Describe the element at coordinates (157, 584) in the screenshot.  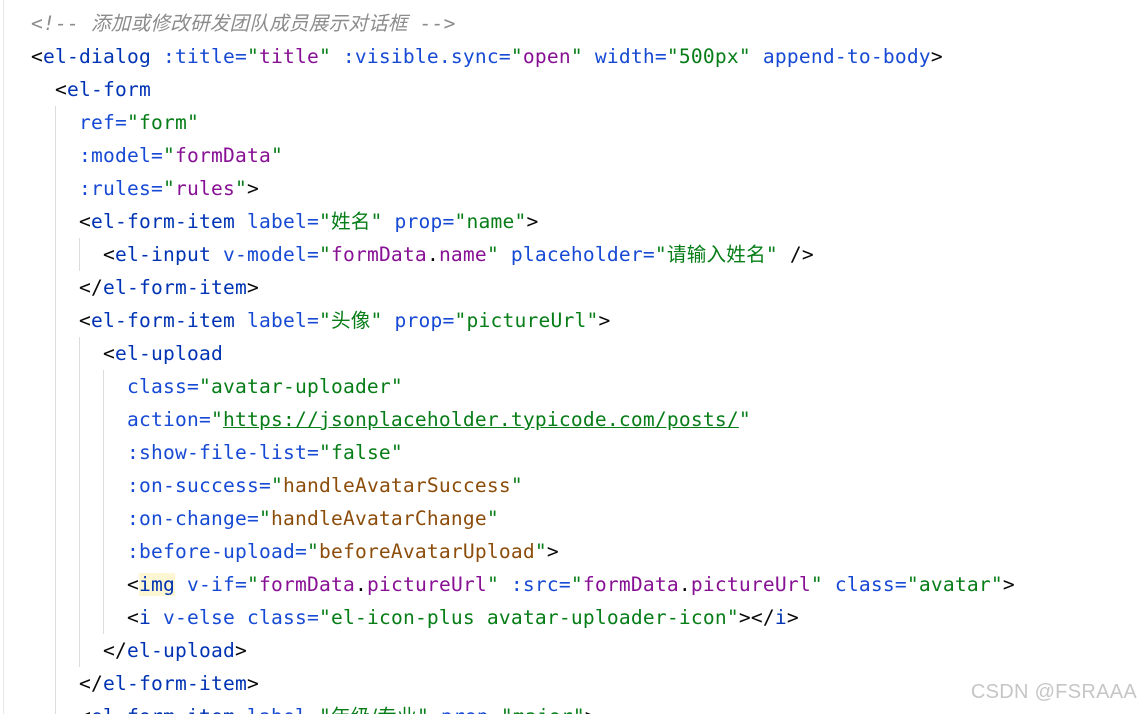
I see `code-token: img` at that location.